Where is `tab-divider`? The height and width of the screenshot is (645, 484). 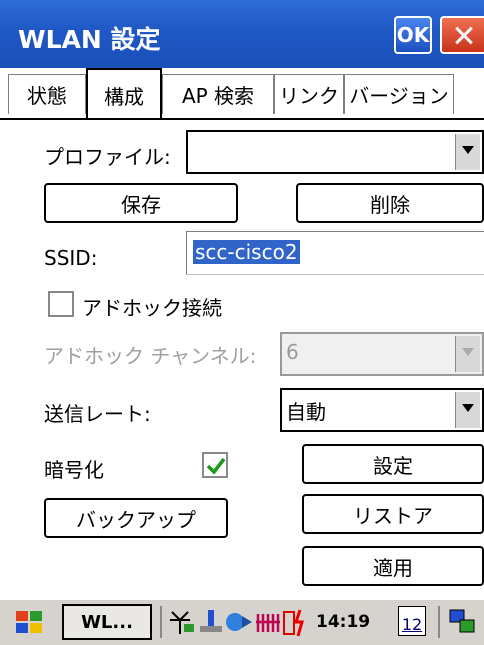
tab-divider is located at coordinates (242, 119).